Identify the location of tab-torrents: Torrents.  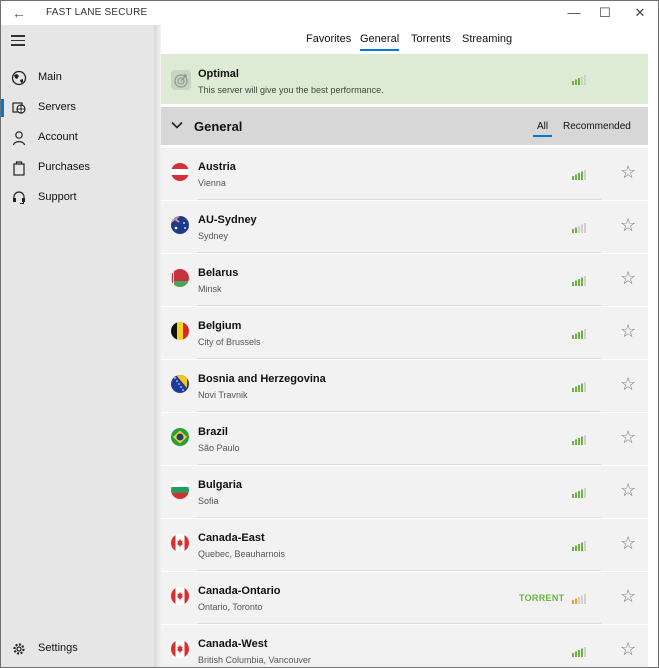
(431, 39).